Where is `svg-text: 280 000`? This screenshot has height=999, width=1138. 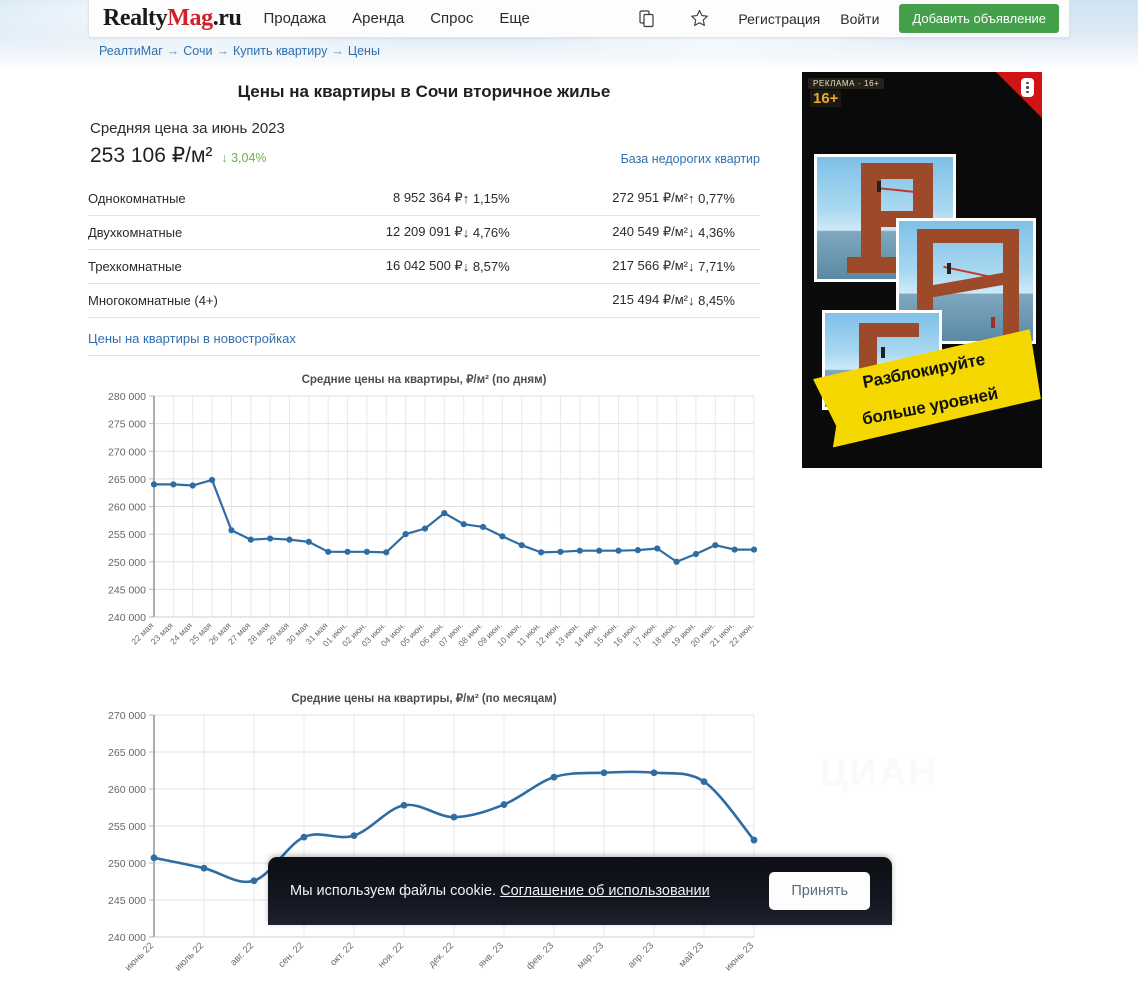 svg-text: 280 000 is located at coordinates (127, 397).